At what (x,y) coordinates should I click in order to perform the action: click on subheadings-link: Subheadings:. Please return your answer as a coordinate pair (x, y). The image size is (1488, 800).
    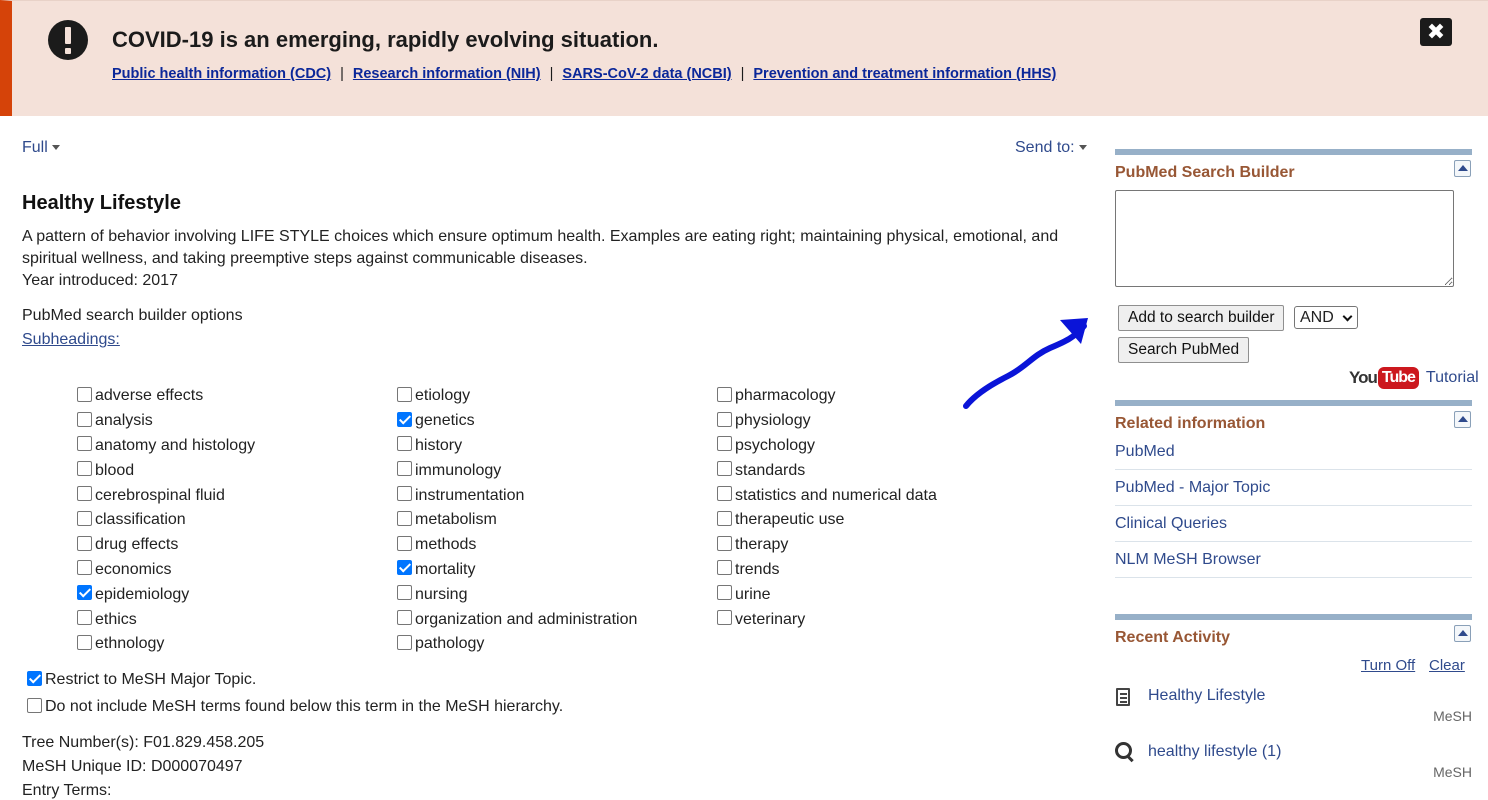
    Looking at the image, I should click on (71, 340).